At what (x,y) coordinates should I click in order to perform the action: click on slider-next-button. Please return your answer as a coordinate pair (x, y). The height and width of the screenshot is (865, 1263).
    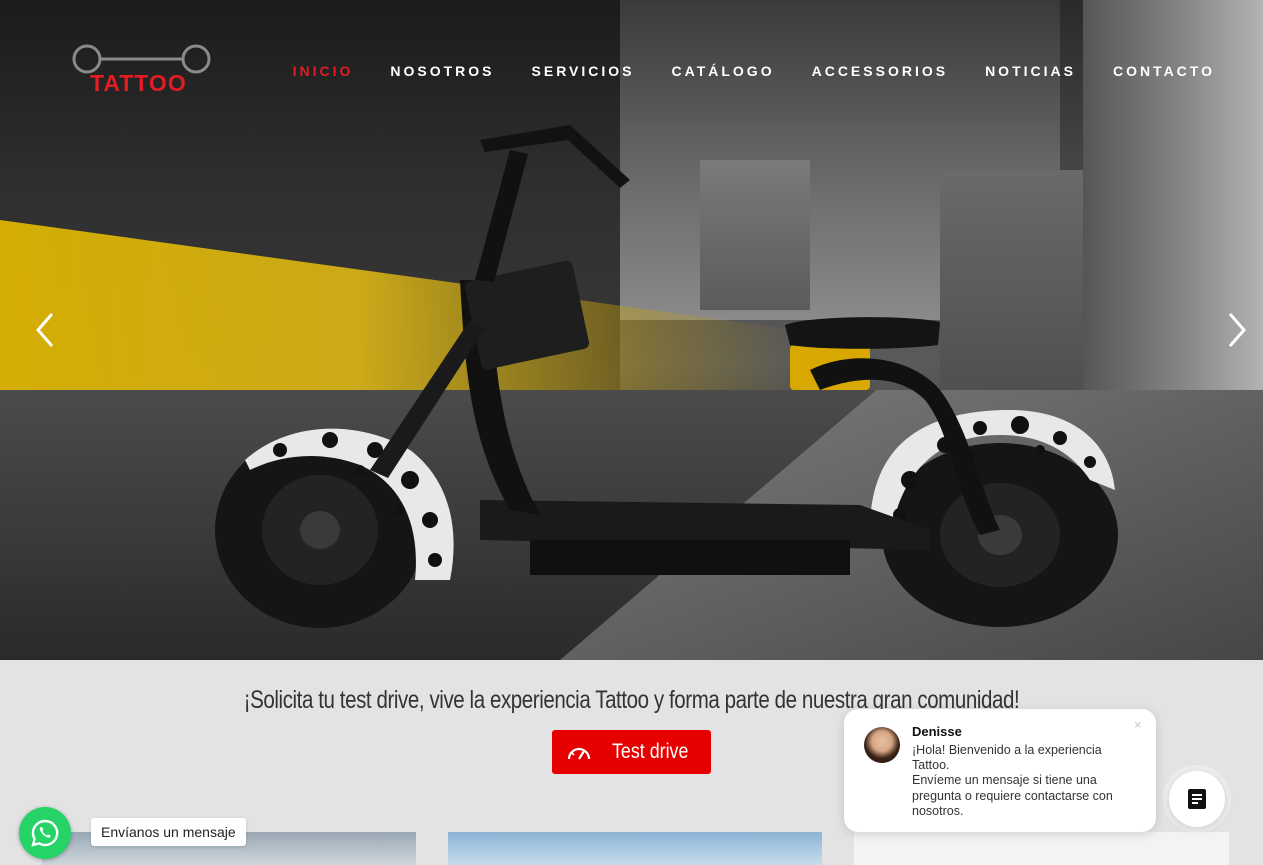
    Looking at the image, I should click on (1237, 330).